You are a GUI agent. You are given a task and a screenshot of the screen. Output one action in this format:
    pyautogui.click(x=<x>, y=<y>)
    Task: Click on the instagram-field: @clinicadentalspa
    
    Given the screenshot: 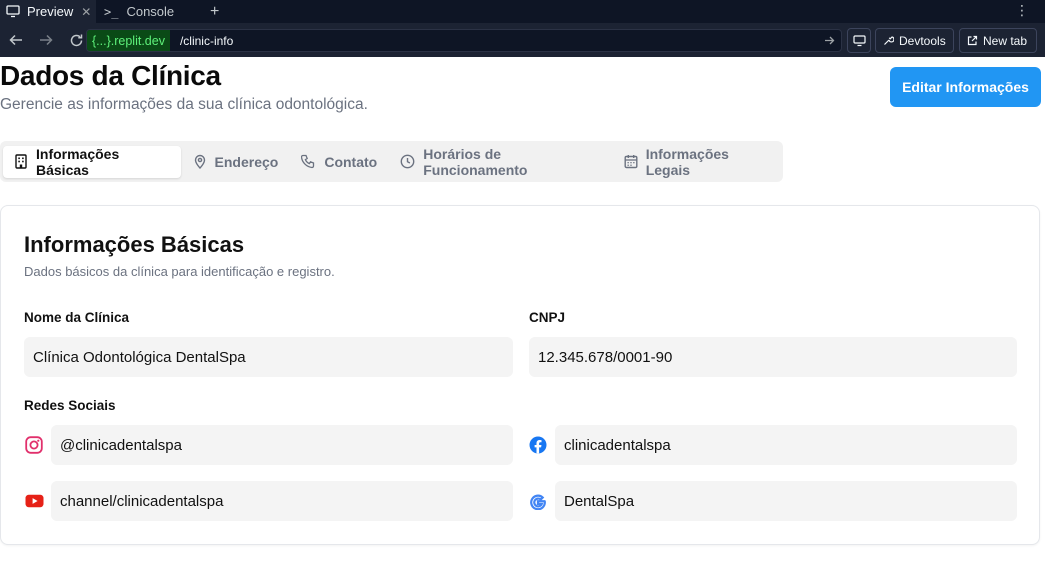 What is the action you would take?
    pyautogui.click(x=282, y=445)
    